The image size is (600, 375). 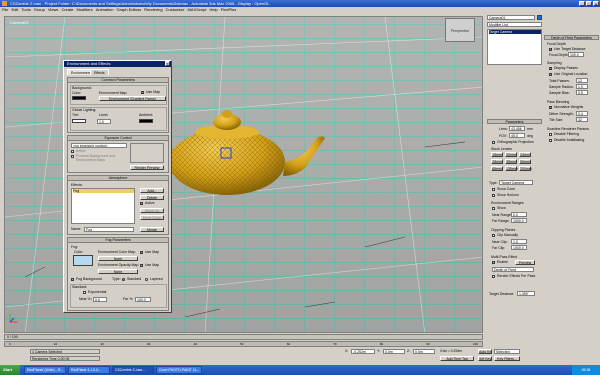 I want to click on show-ranges-checkbox, so click(x=493, y=208).